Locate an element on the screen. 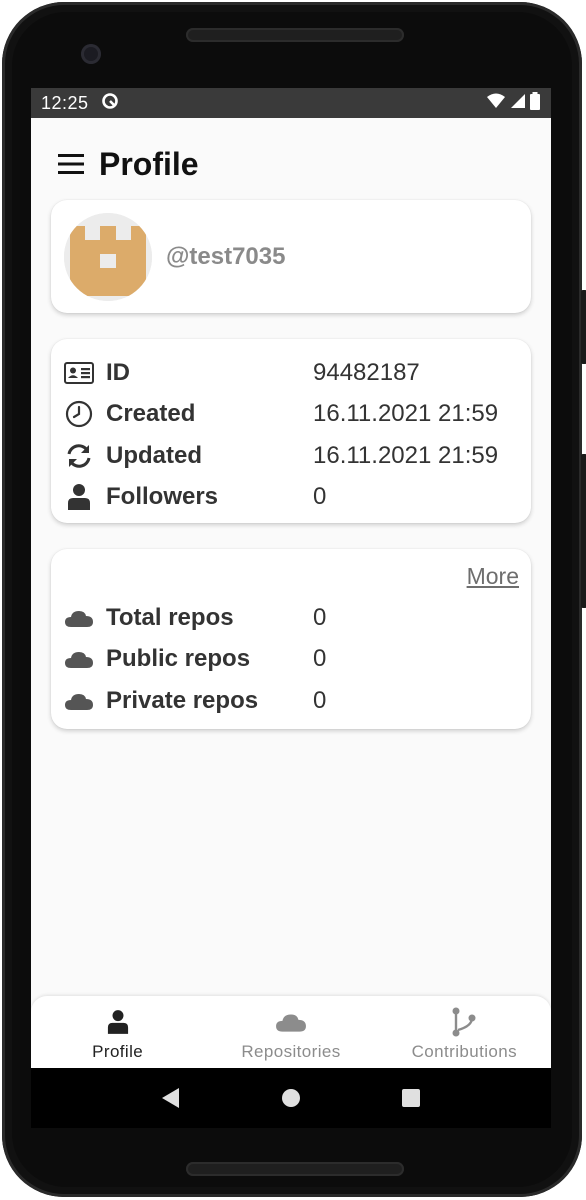 The width and height of the screenshot is (586, 1200). repos-label: Private repos is located at coordinates (182, 700).